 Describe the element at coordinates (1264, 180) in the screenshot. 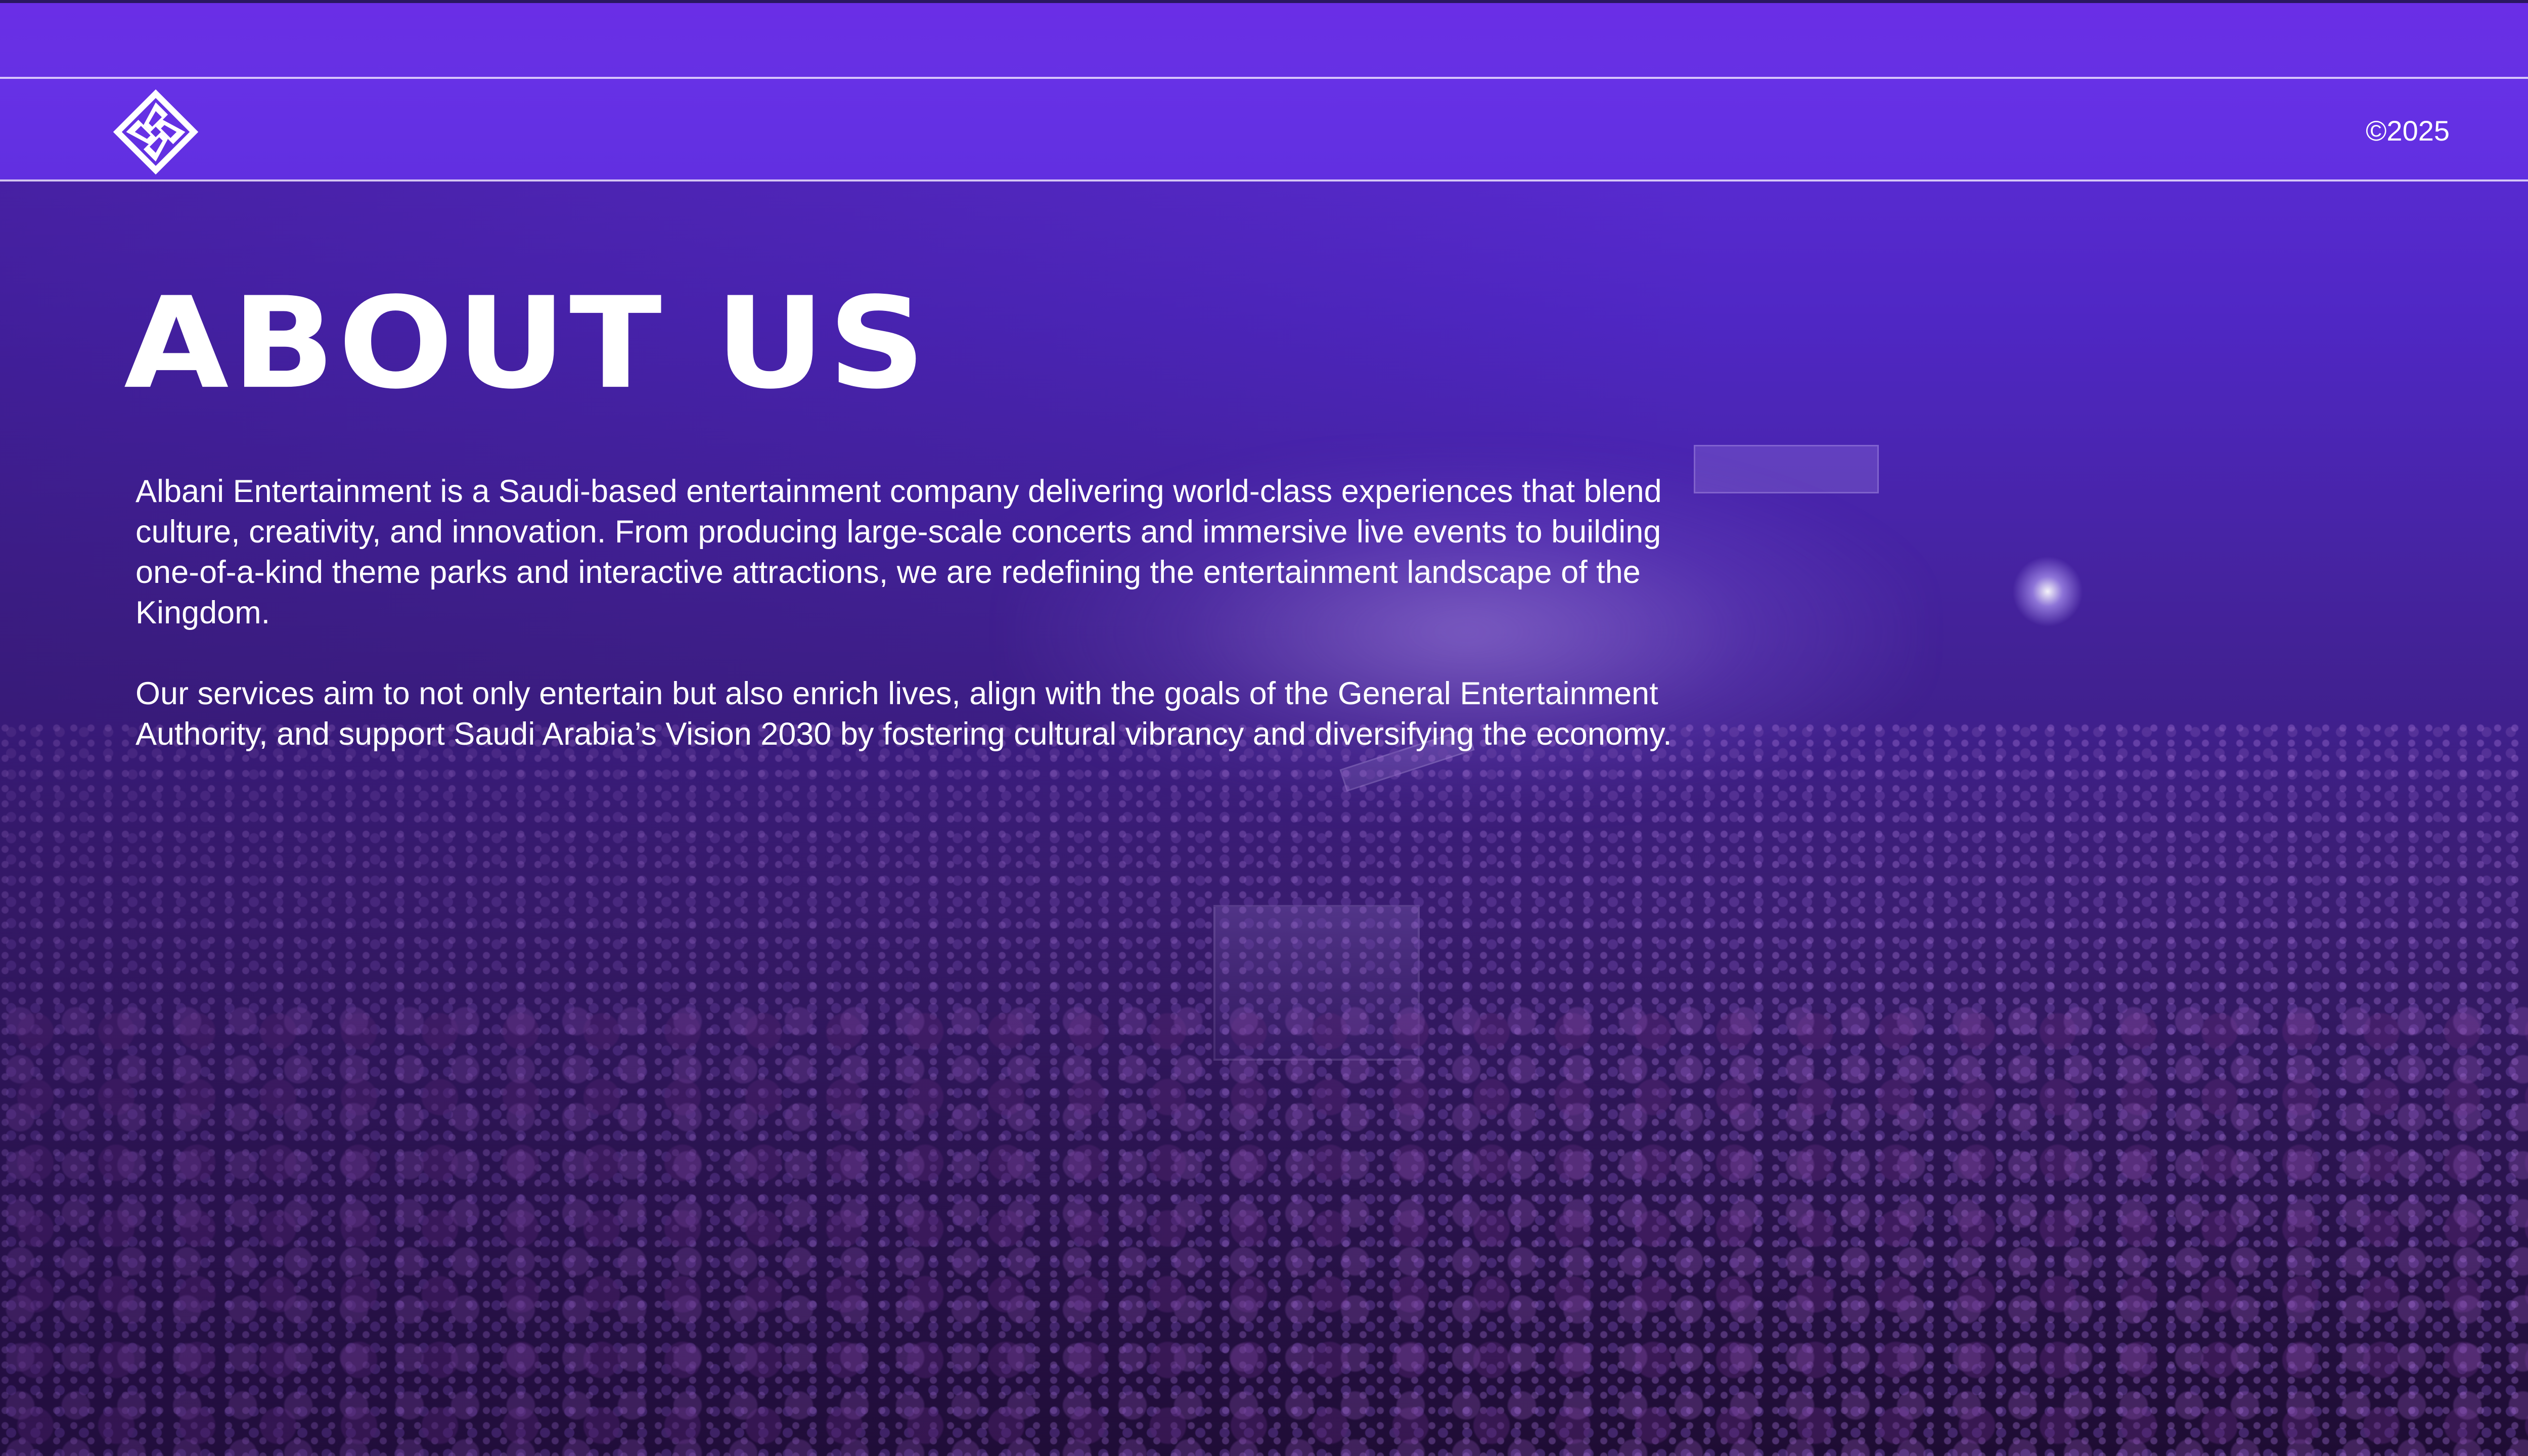

I see `header-divider-bottom` at that location.